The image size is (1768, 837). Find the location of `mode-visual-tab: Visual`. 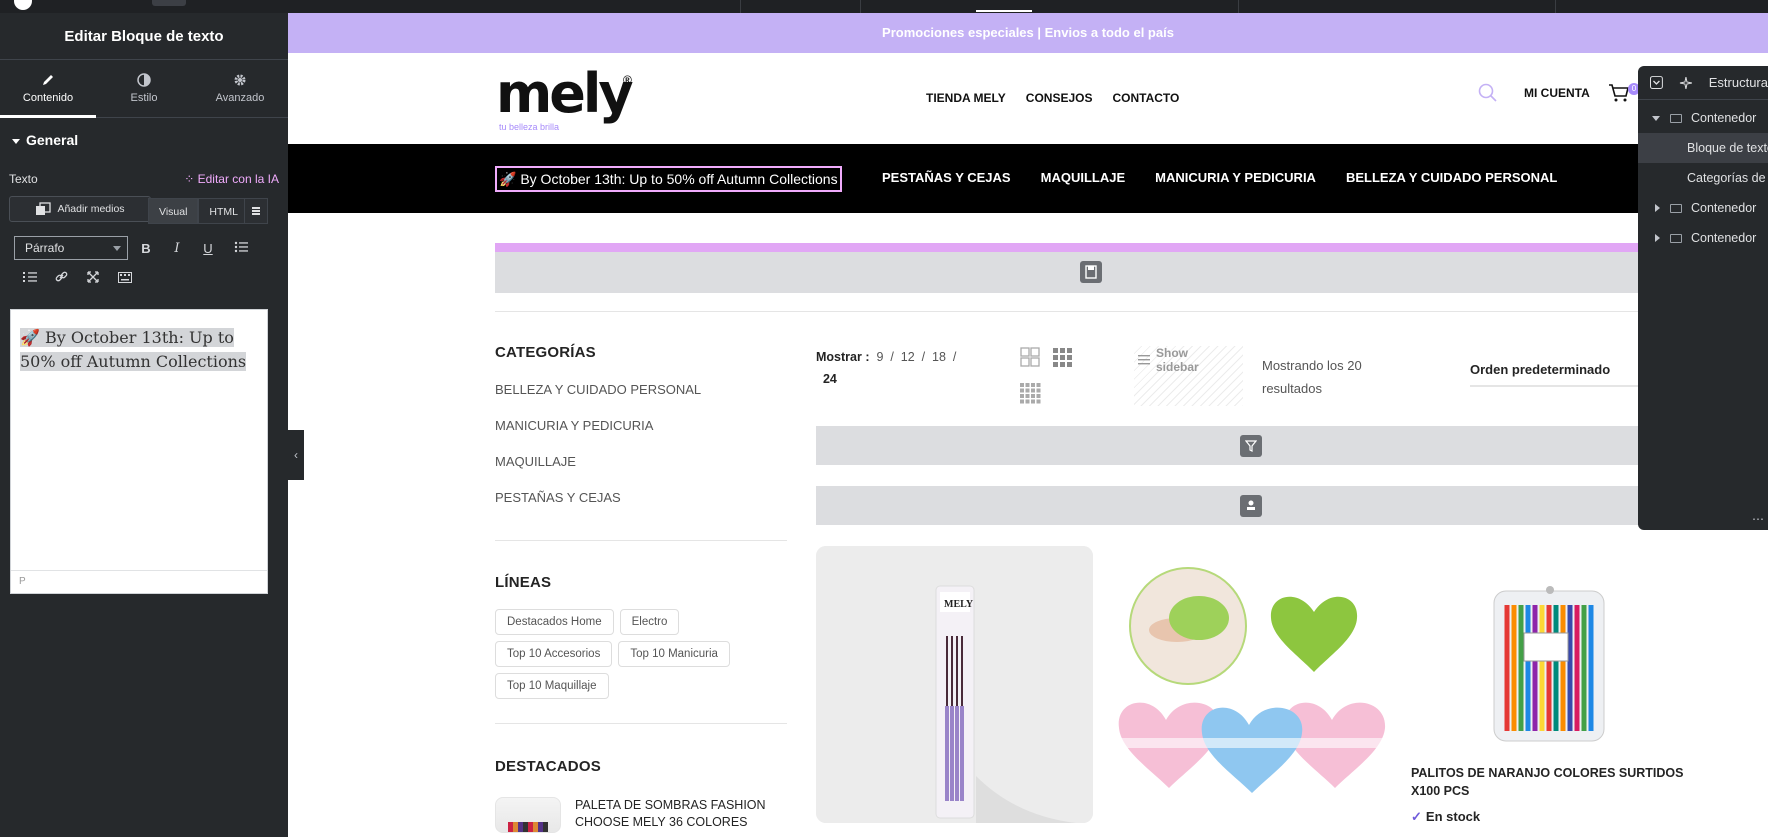

mode-visual-tab: Visual is located at coordinates (173, 211).